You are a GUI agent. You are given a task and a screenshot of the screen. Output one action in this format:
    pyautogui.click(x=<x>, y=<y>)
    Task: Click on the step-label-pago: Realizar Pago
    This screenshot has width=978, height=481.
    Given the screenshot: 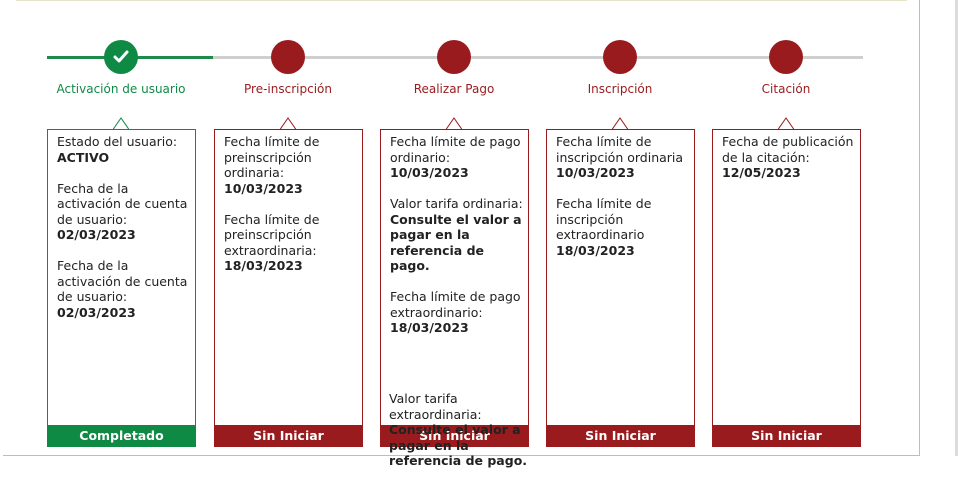 What is the action you would take?
    pyautogui.click(x=454, y=89)
    